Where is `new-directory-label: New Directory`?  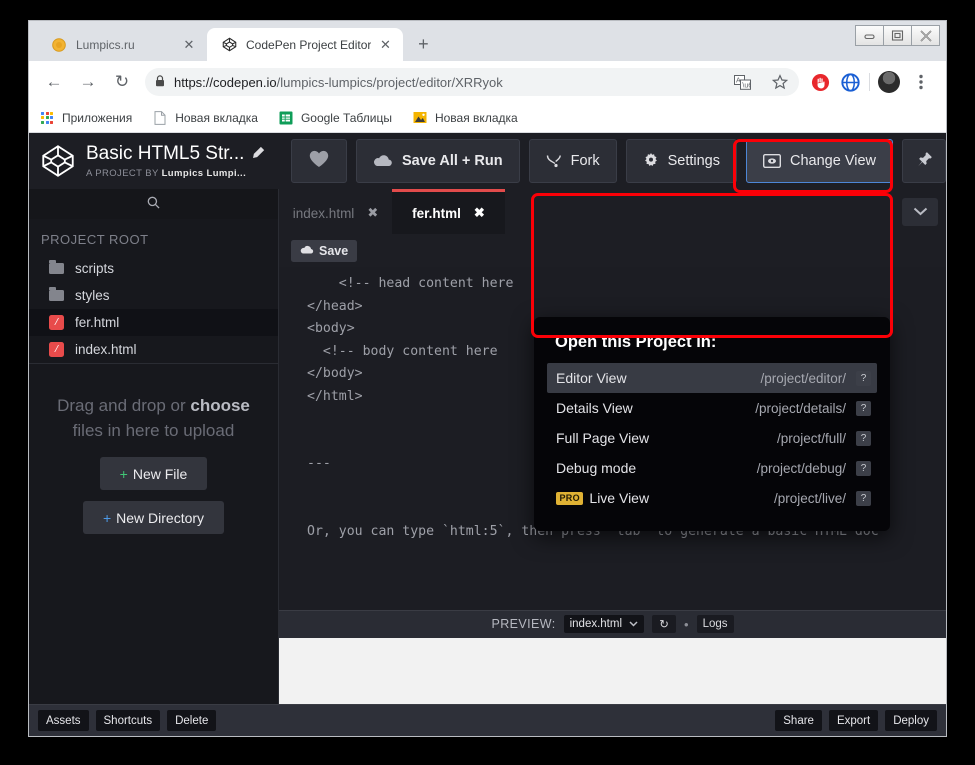
new-directory-label: New Directory is located at coordinates (160, 517).